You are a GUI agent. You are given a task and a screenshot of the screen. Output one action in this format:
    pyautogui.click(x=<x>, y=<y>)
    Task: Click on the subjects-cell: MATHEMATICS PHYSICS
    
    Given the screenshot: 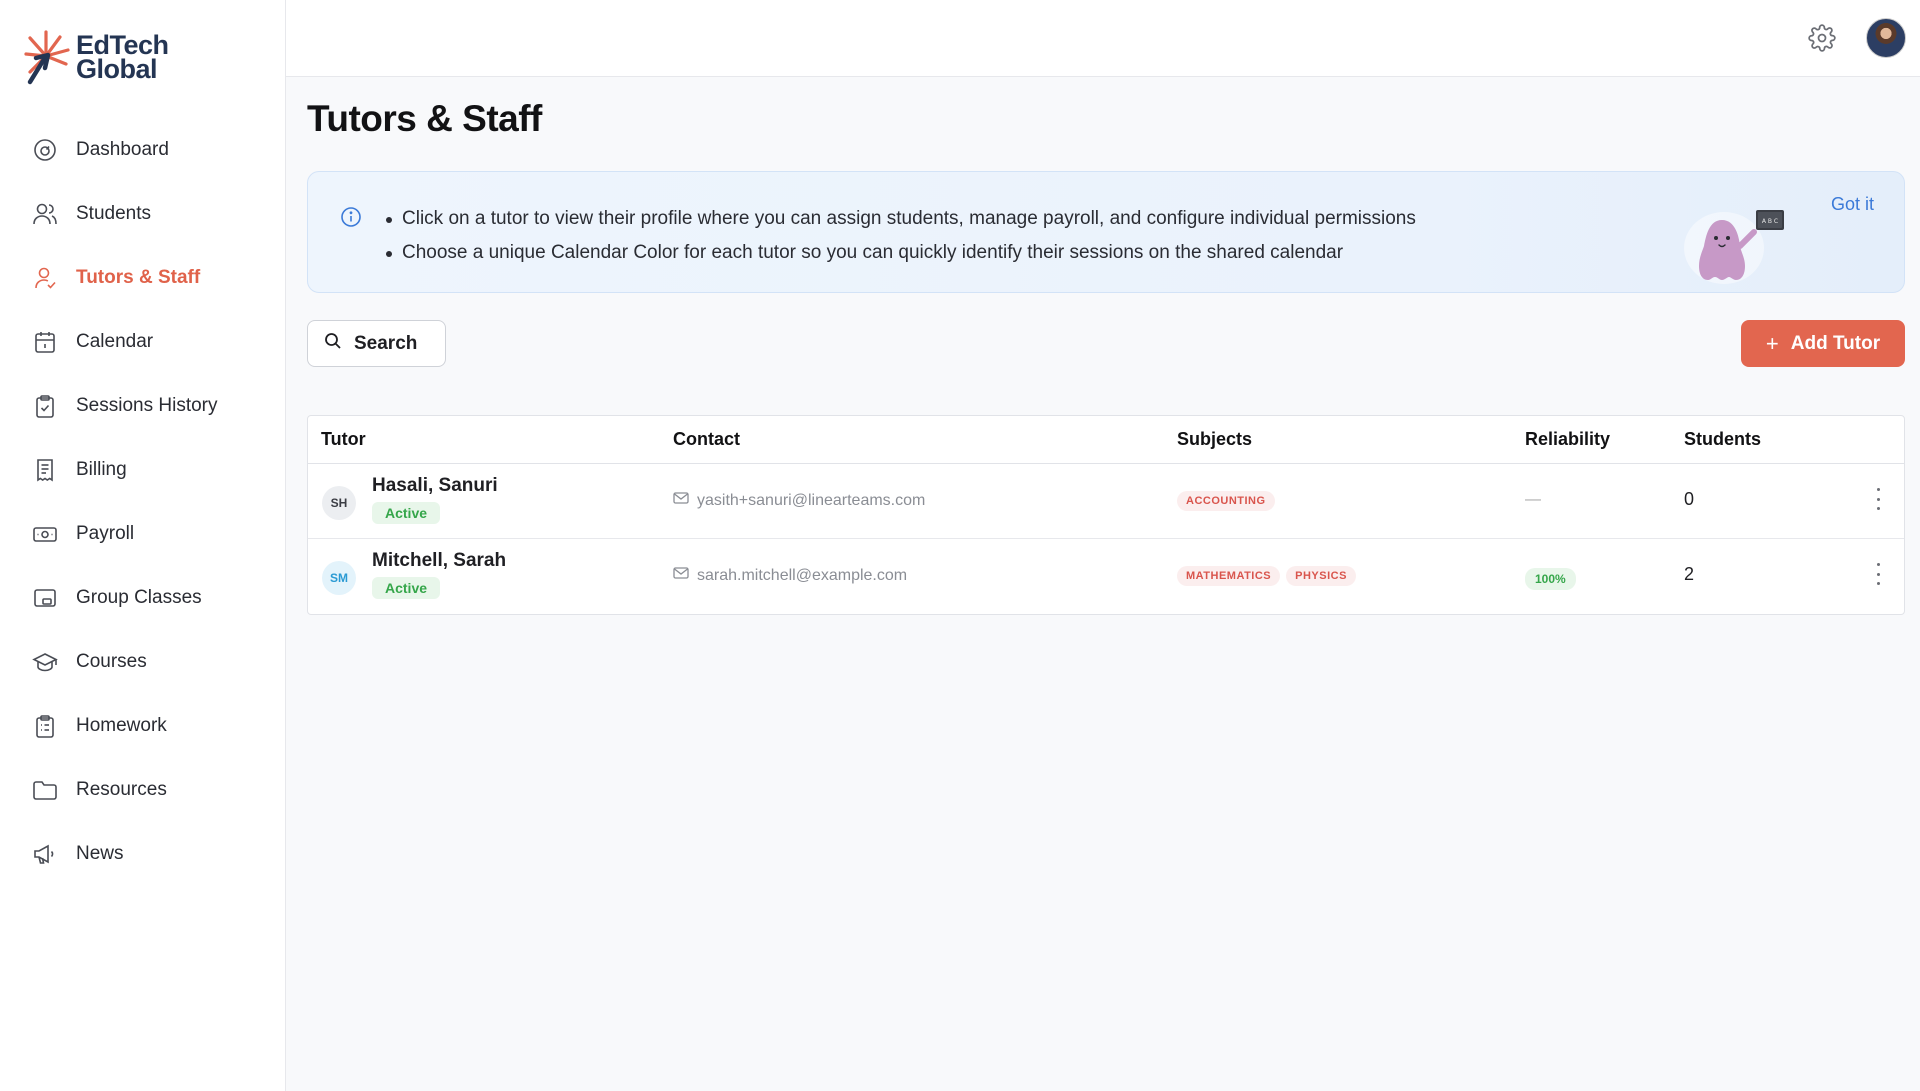 What is the action you would take?
    pyautogui.click(x=1266, y=576)
    